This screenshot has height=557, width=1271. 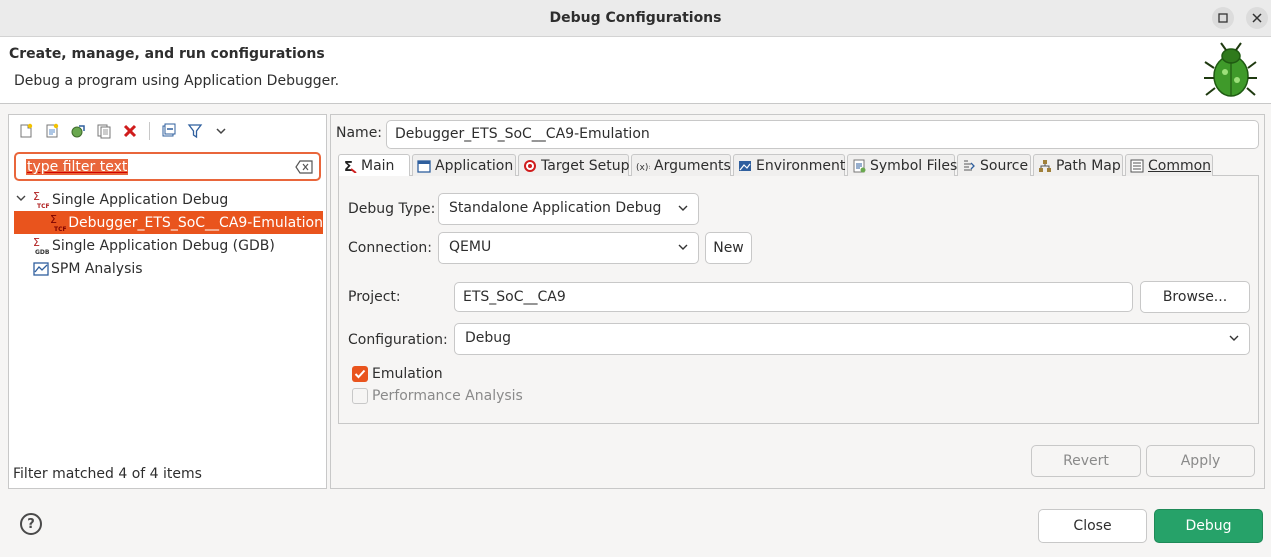 What do you see at coordinates (1078, 165) in the screenshot?
I see `tab-path-map: Path Map` at bounding box center [1078, 165].